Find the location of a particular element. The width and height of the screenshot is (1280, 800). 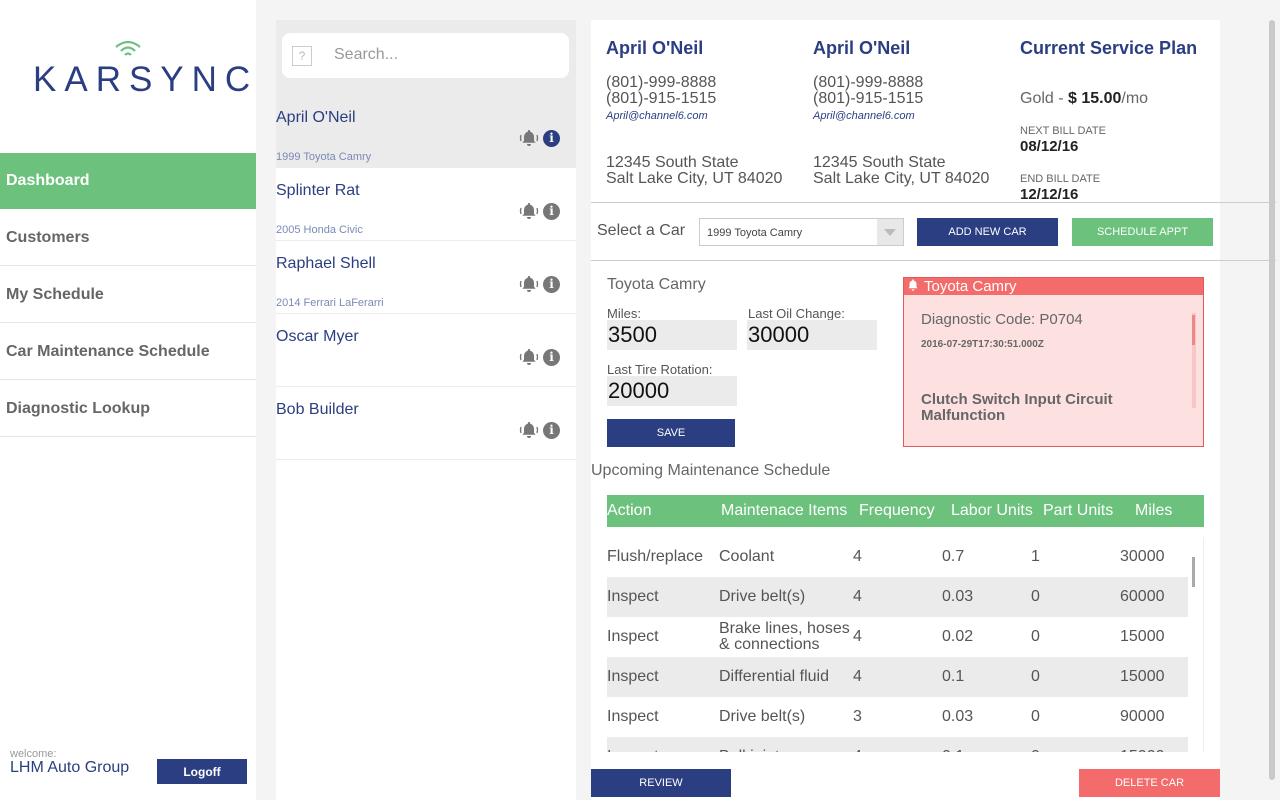

review-button: REVIEW is located at coordinates (661, 783).